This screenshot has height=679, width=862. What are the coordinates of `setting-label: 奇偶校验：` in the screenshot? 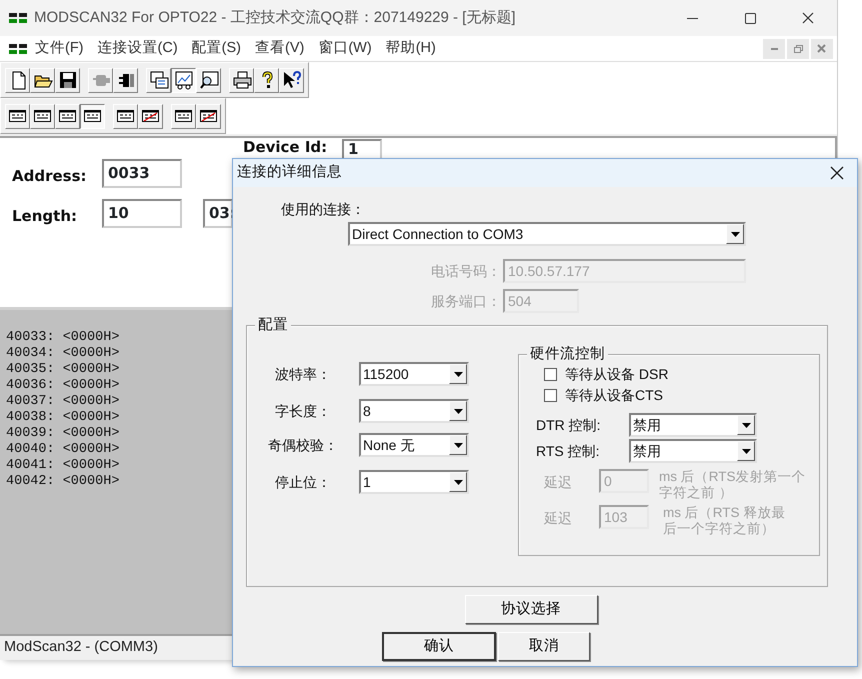 It's located at (303, 445).